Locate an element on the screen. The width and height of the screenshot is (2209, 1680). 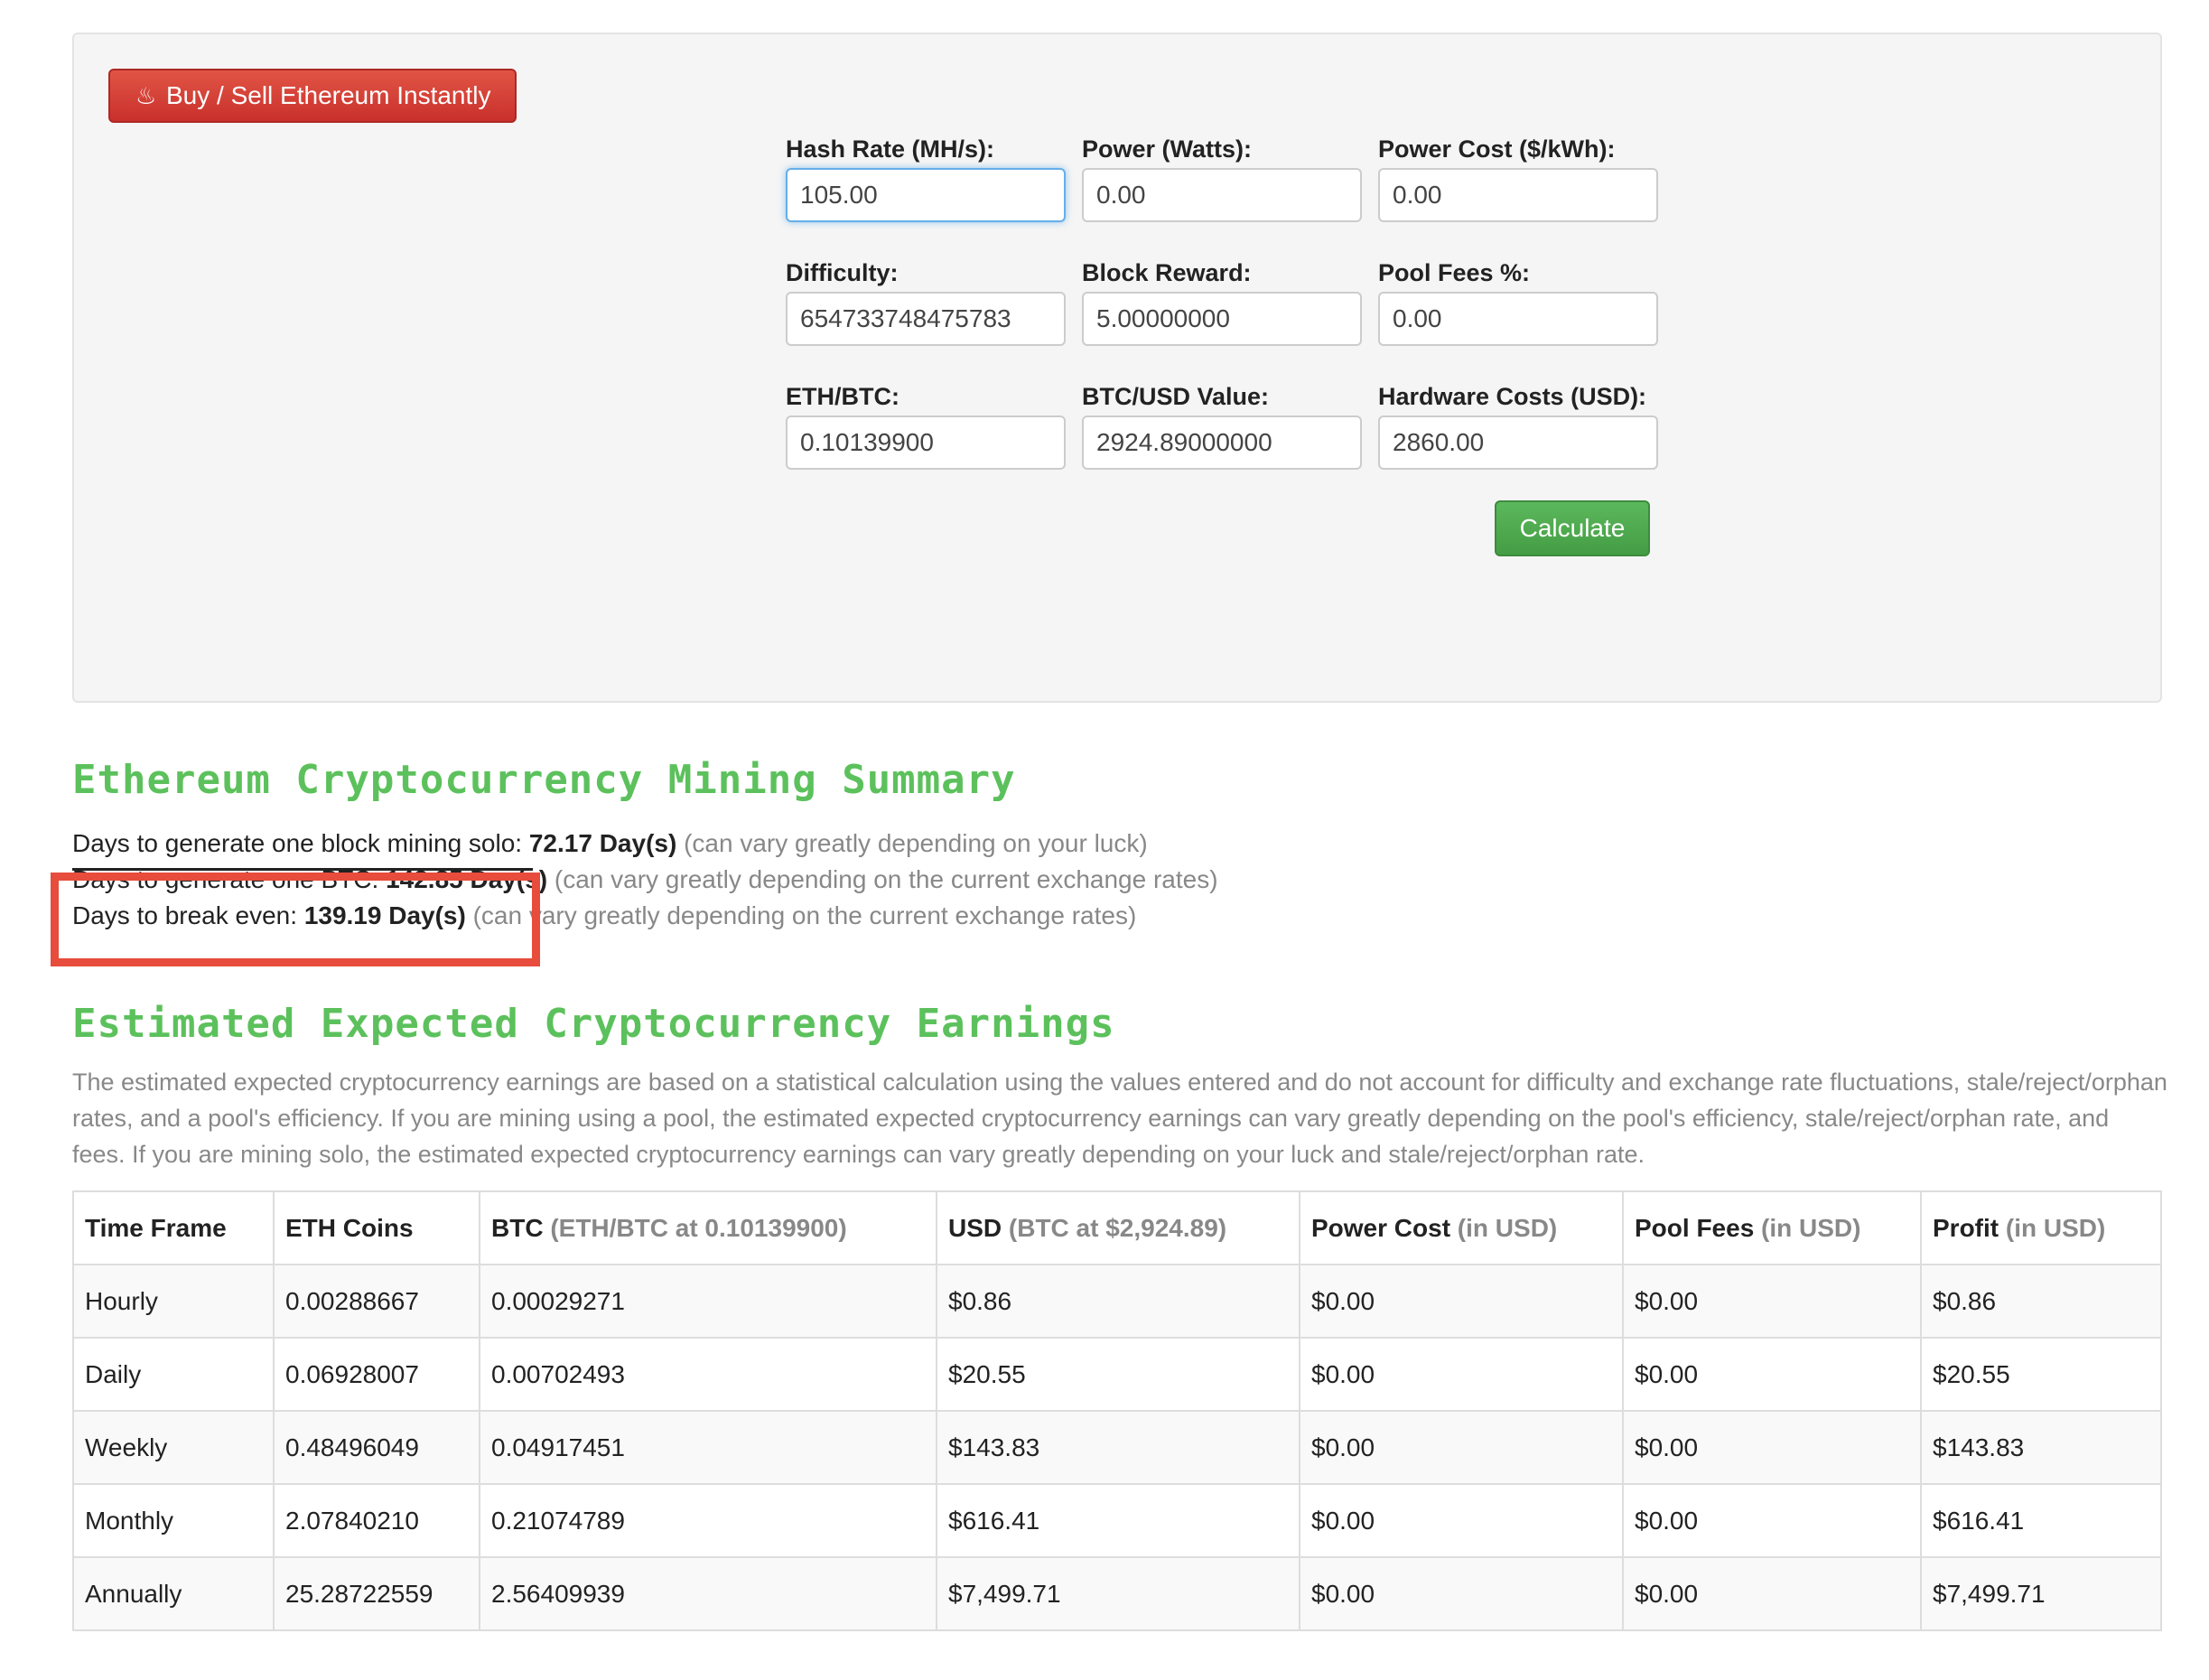
cell-usd: $143.83 is located at coordinates (1118, 1447).